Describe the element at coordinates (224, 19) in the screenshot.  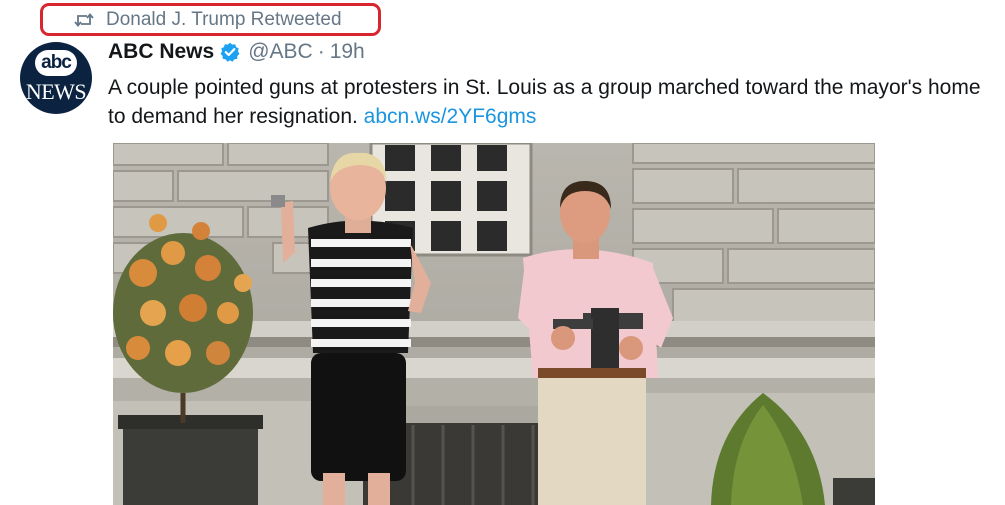
I see `retweet-label: Donald J. Trump Retweeted` at that location.